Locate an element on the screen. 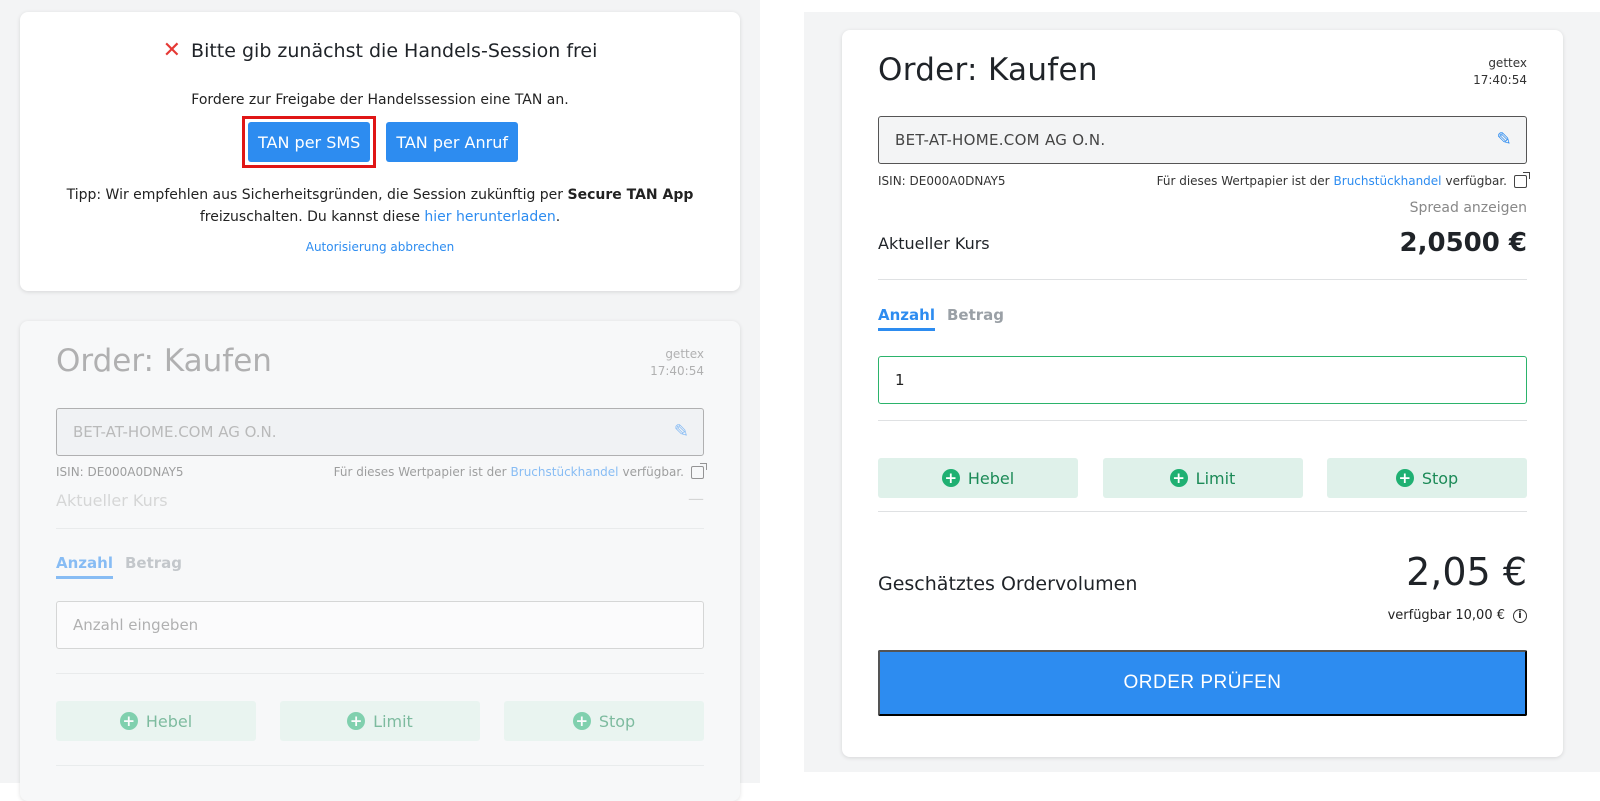 Image resolution: width=1600 pixels, height=801 pixels. ghost-order-title: Order: Kaufen is located at coordinates (164, 361).